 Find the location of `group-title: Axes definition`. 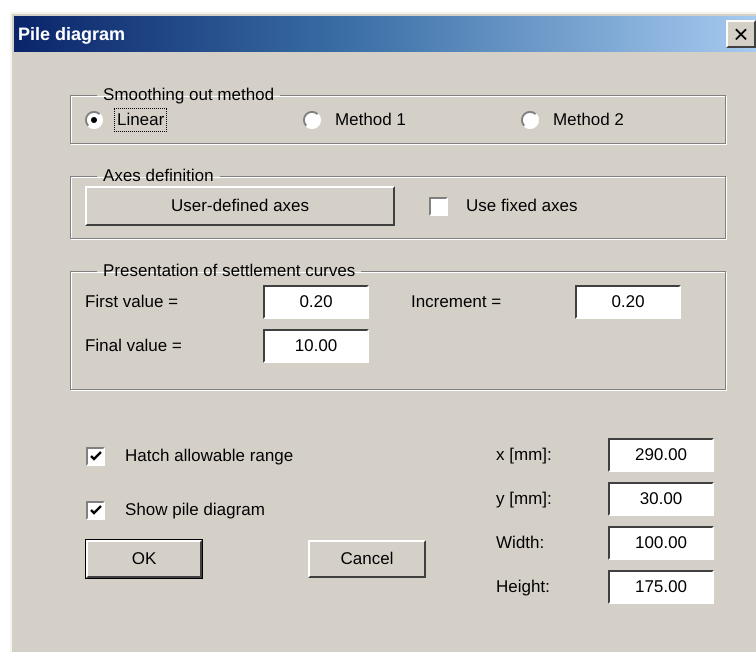

group-title: Axes definition is located at coordinates (158, 176).